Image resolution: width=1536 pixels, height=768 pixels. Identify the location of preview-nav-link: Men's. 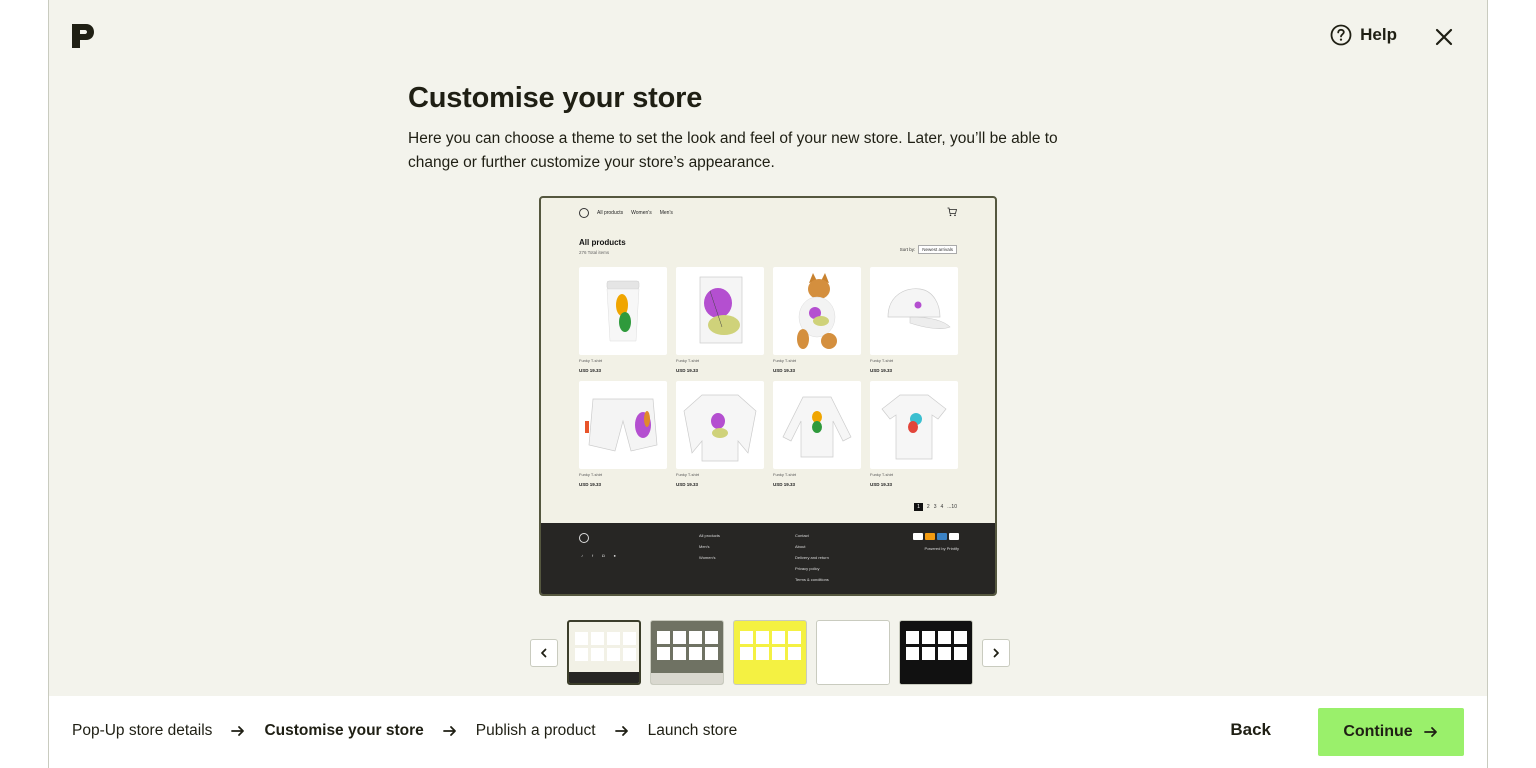
(666, 213).